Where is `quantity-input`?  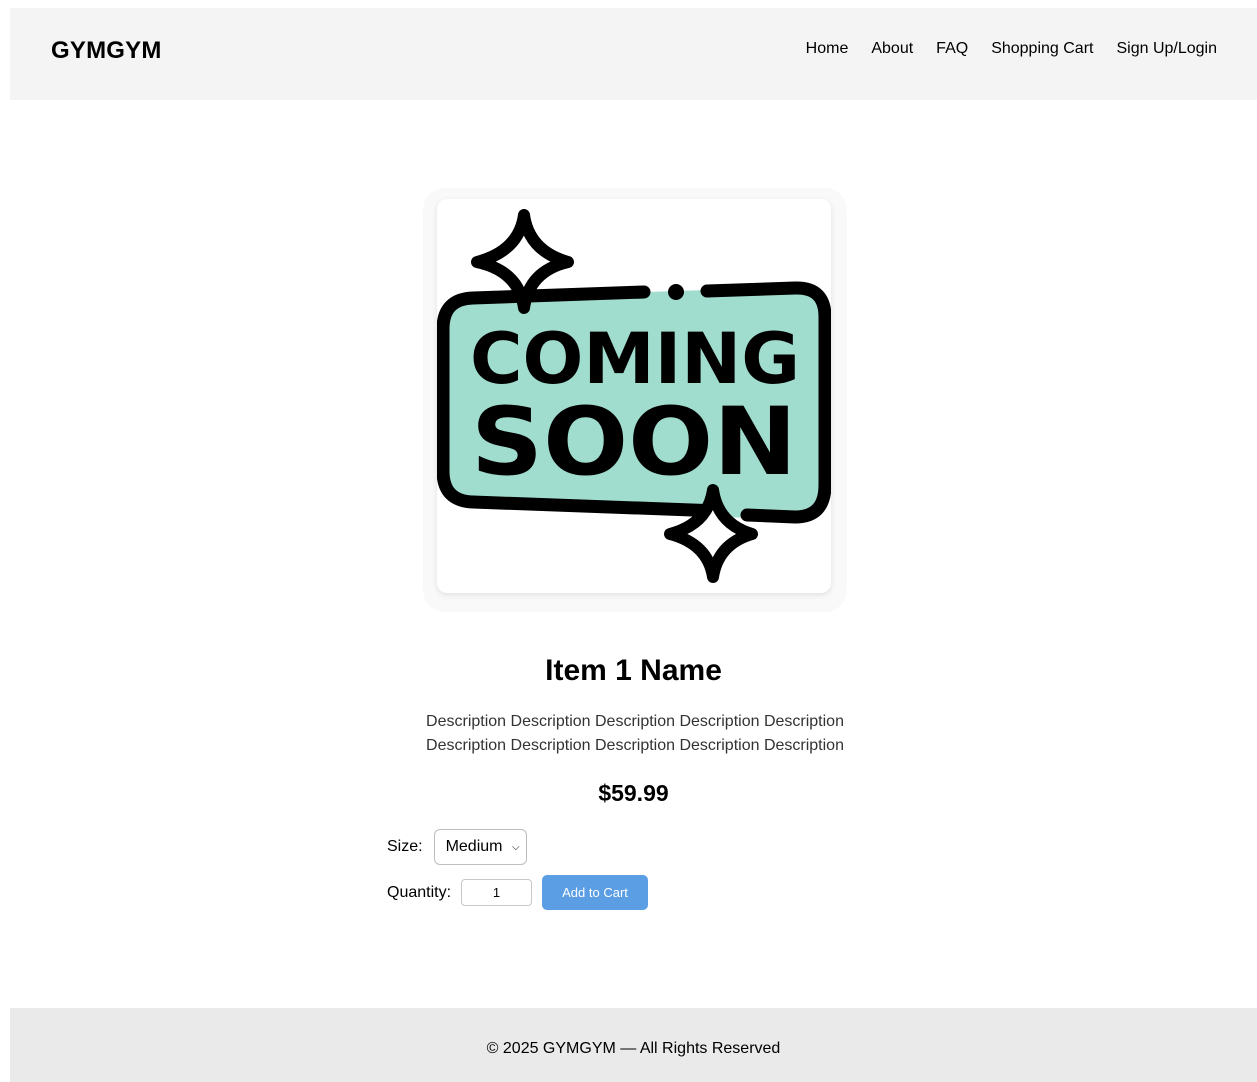
quantity-input is located at coordinates (497, 892).